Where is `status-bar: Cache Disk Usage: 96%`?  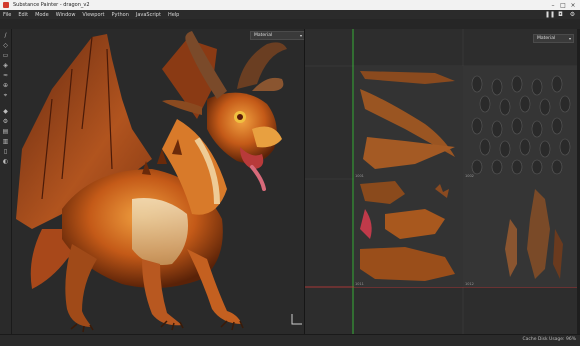
status-bar: Cache Disk Usage: 96% is located at coordinates (290, 340).